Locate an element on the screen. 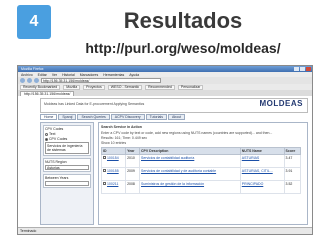  bookmark-item: Recently Bookmarked is located at coordinates (40, 87).